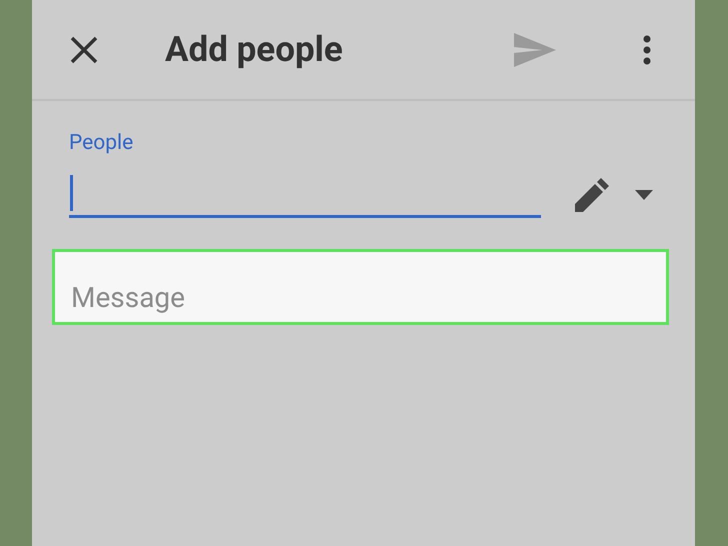 This screenshot has width=728, height=546. I want to click on dropdown-icon, so click(644, 195).